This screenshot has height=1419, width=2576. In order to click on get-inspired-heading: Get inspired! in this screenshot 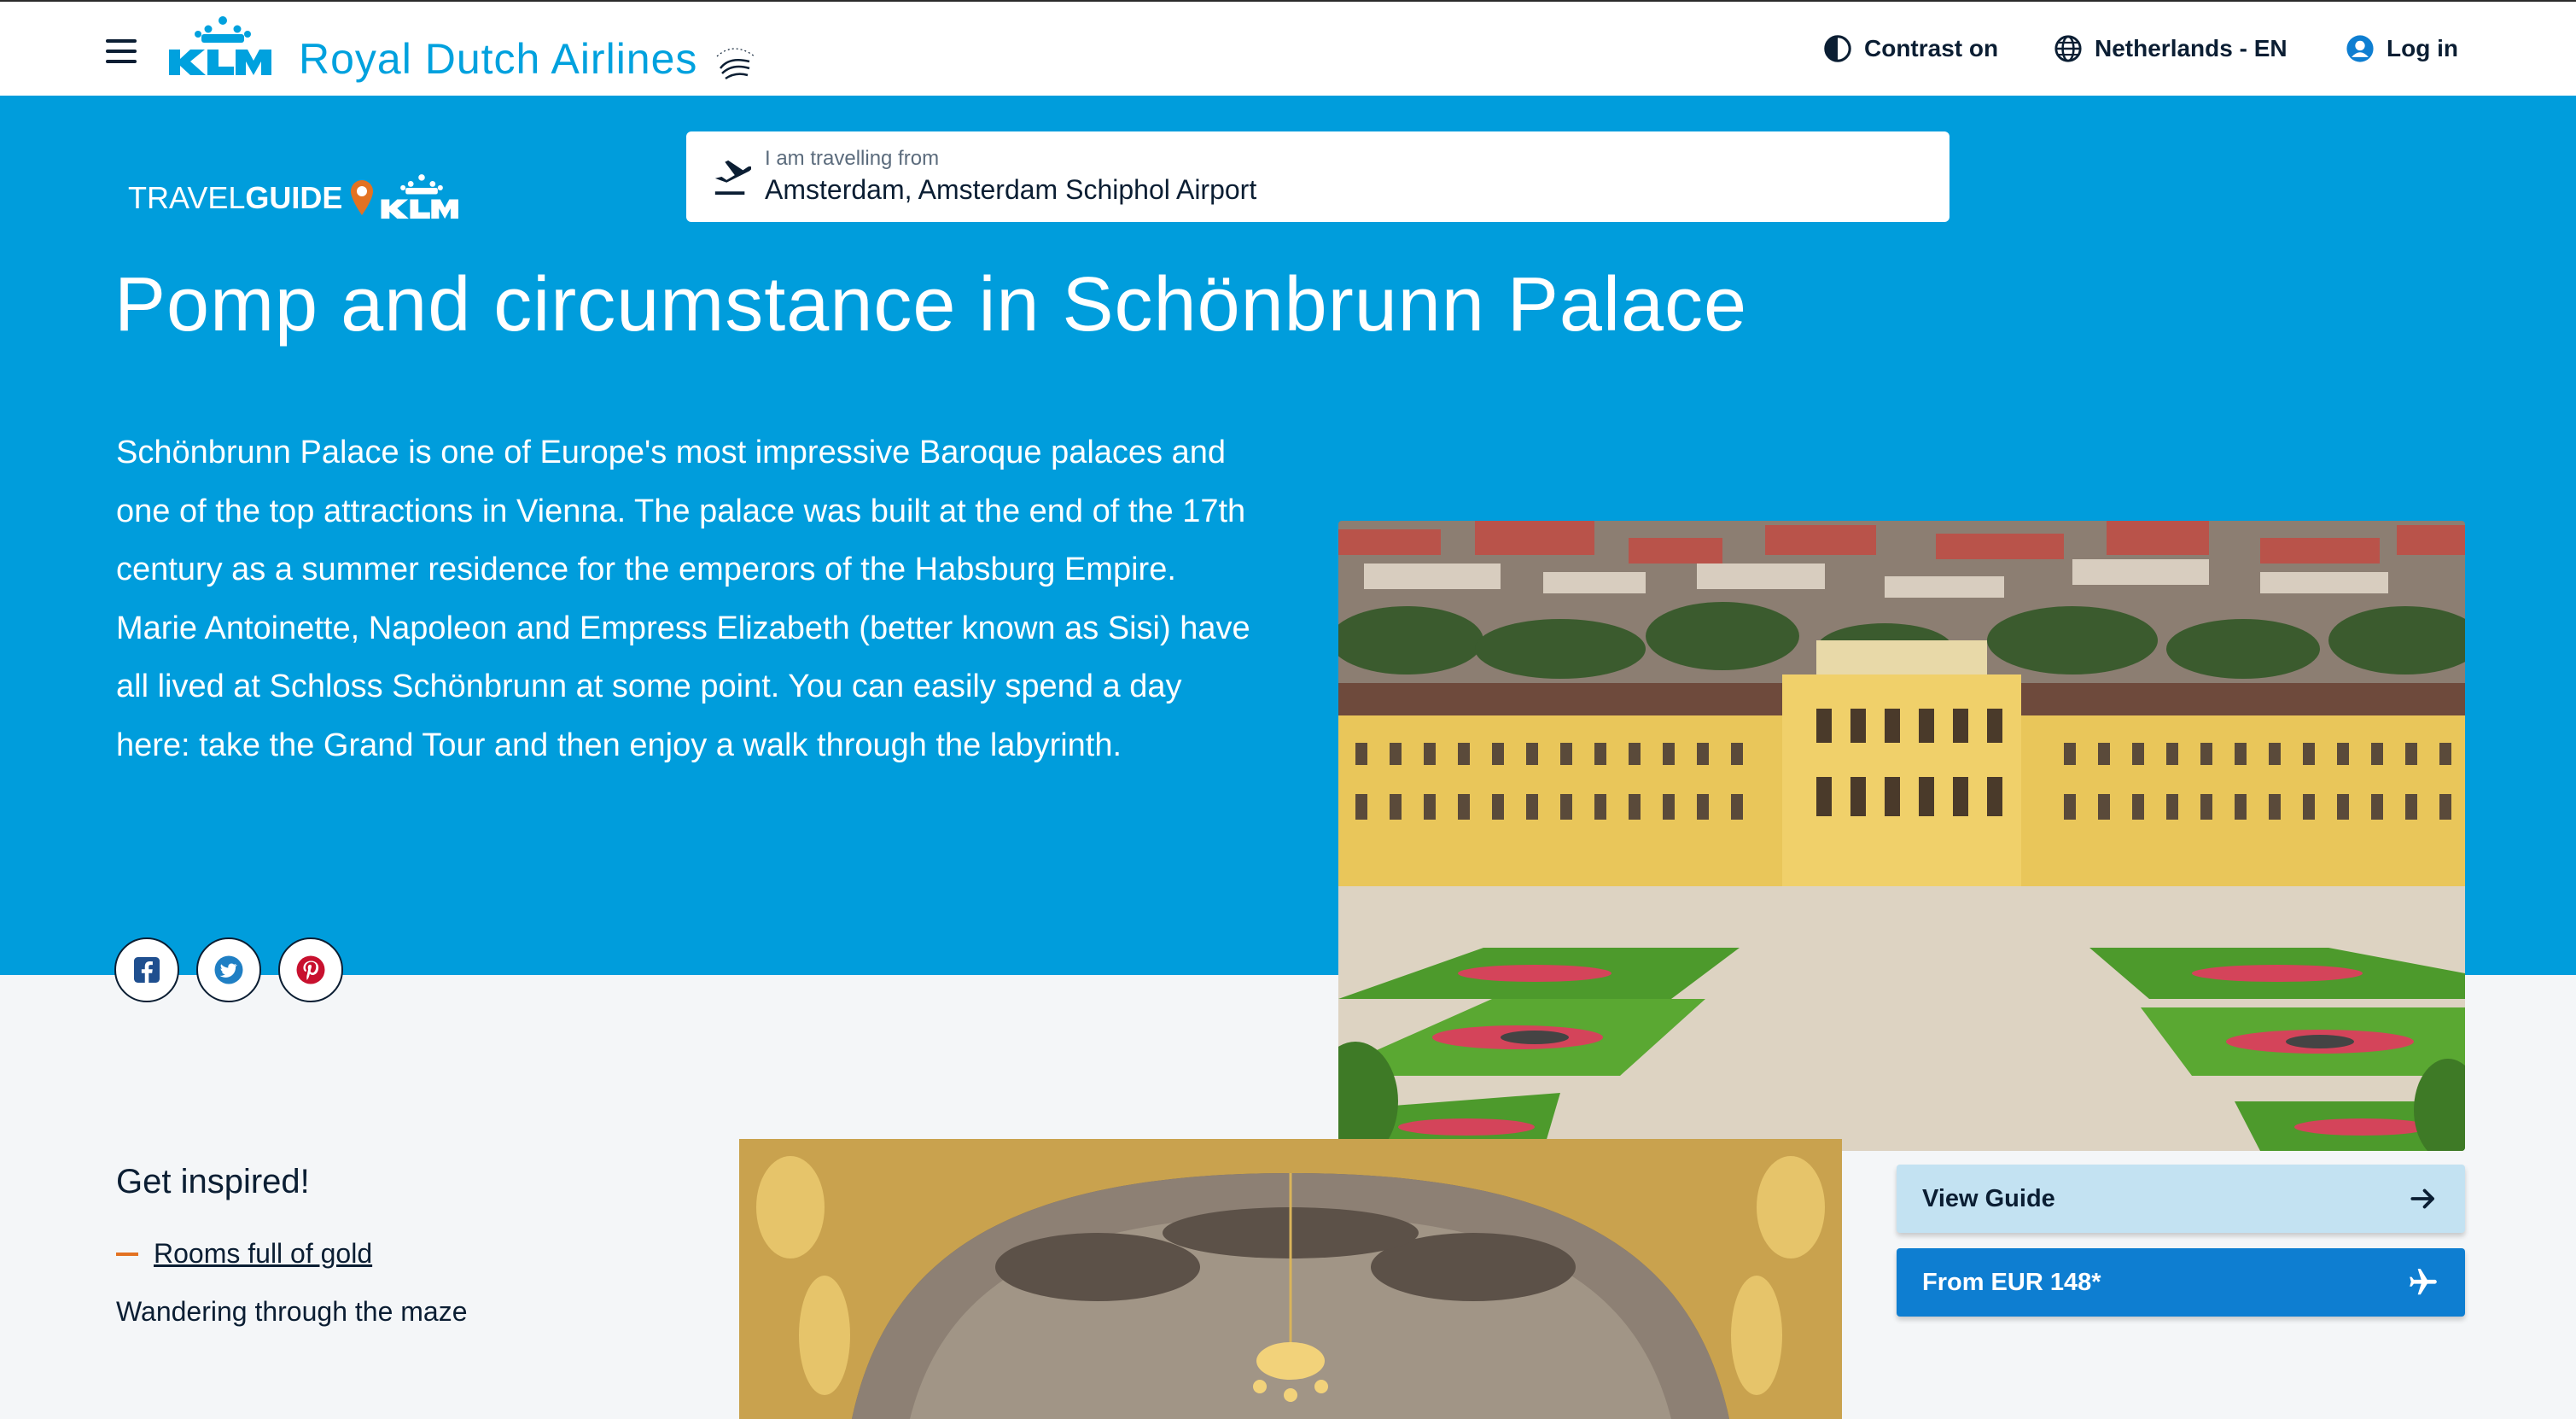, I will do `click(213, 1181)`.